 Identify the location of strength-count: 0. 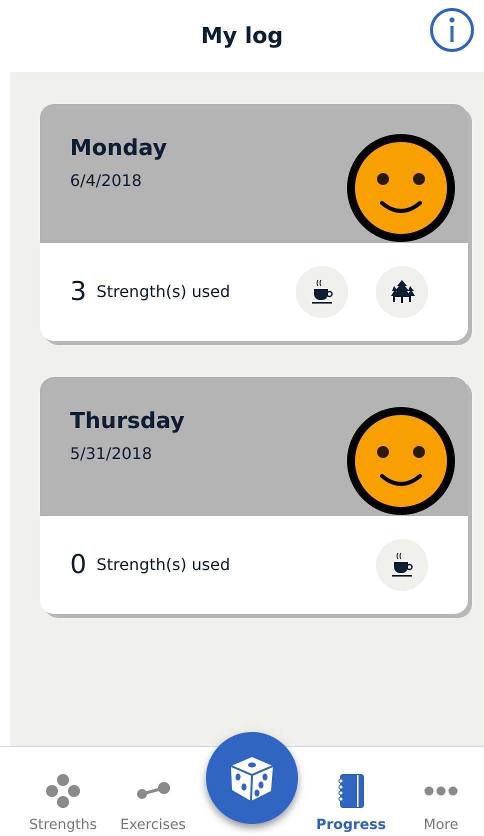
(78, 565).